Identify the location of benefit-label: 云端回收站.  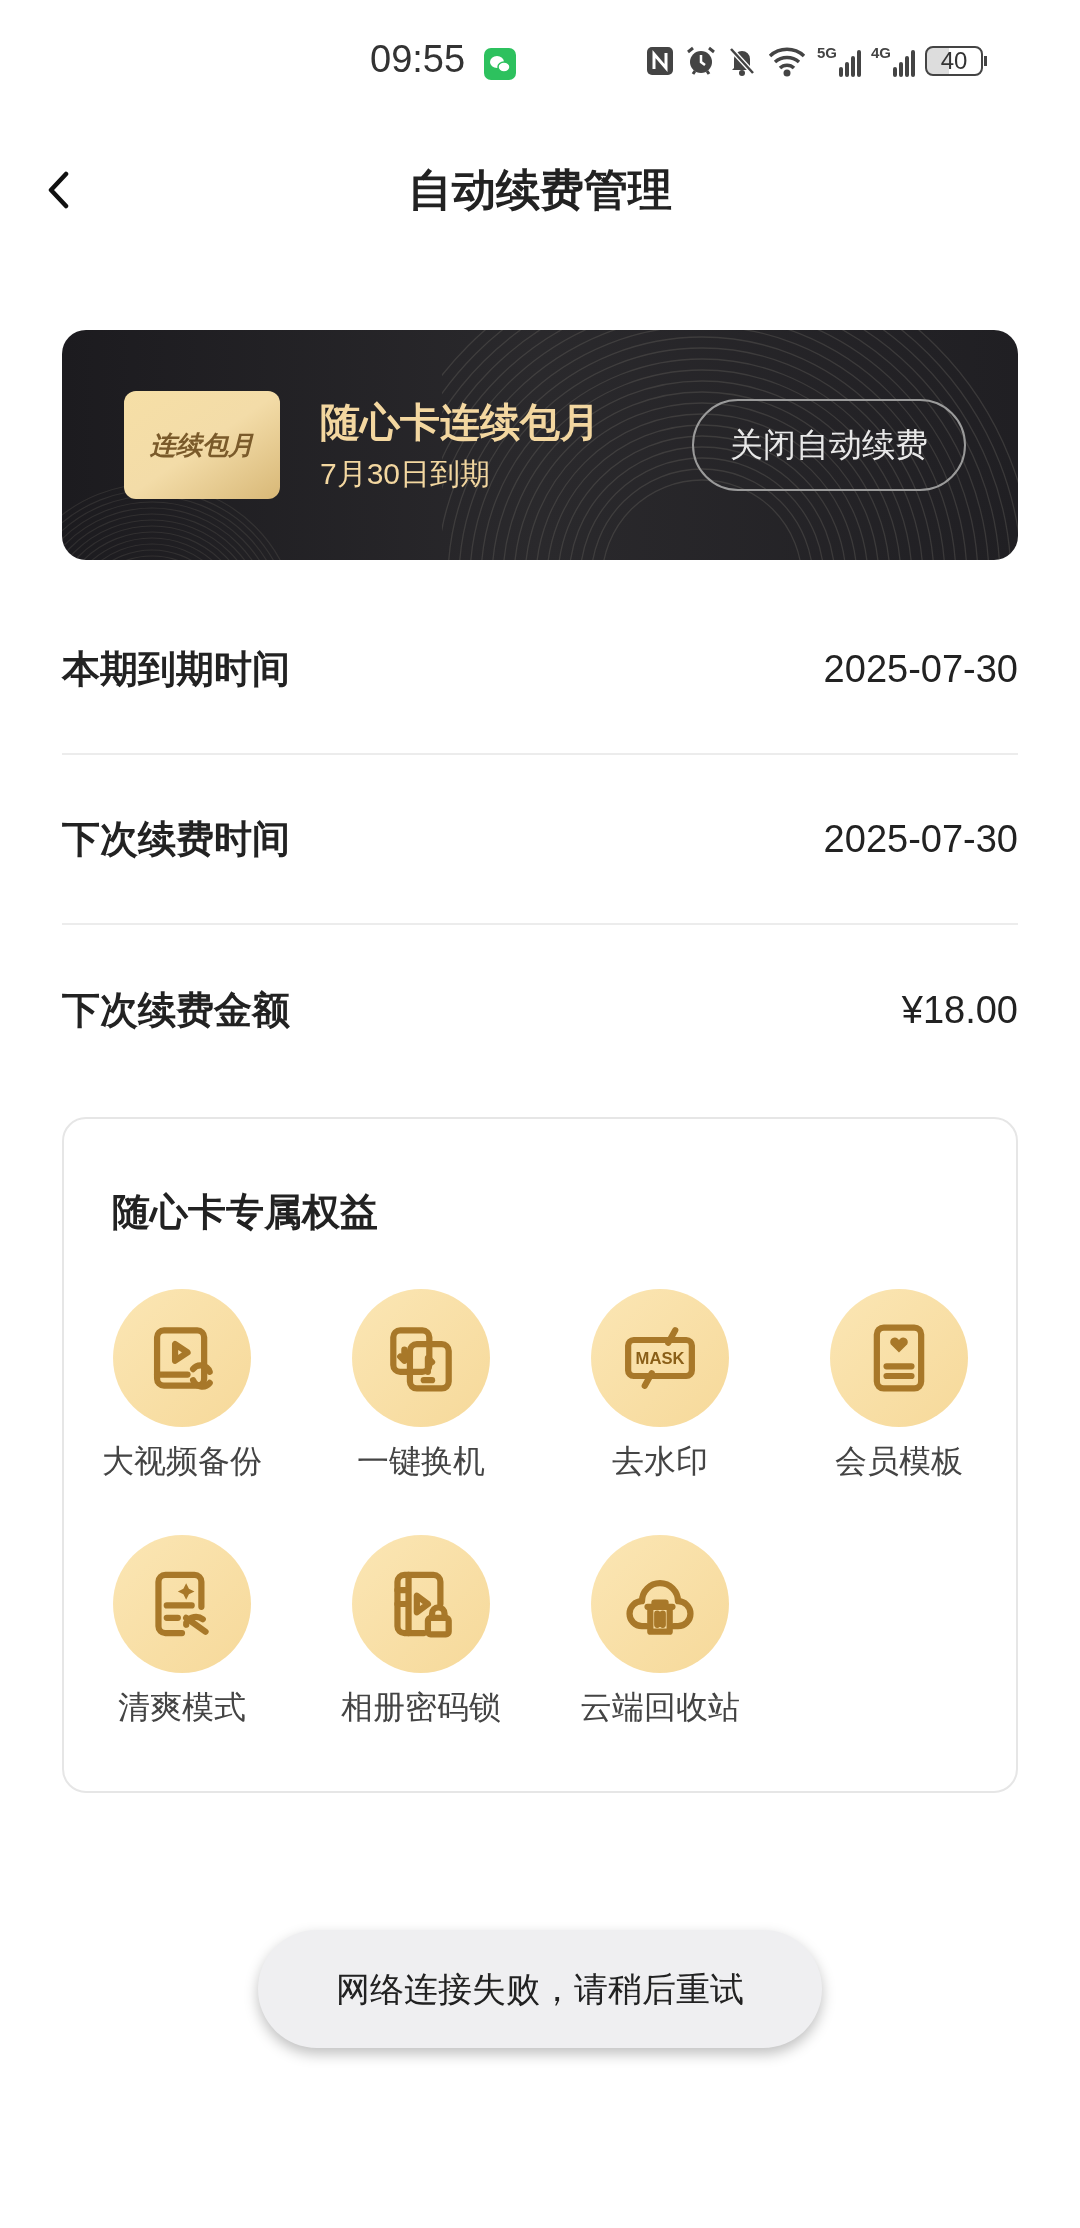
(659, 1707).